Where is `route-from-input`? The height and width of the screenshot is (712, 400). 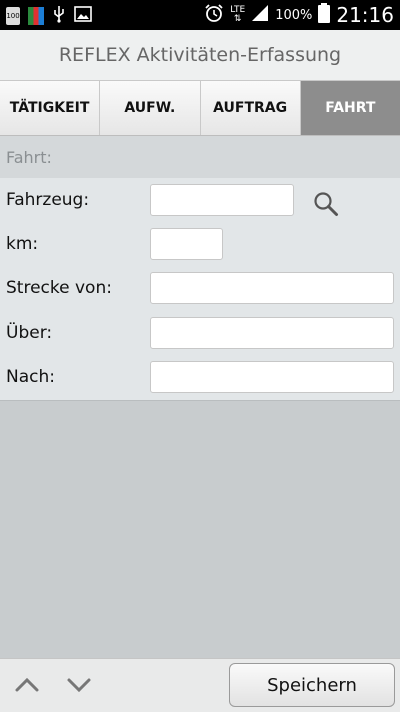 route-from-input is located at coordinates (272, 288).